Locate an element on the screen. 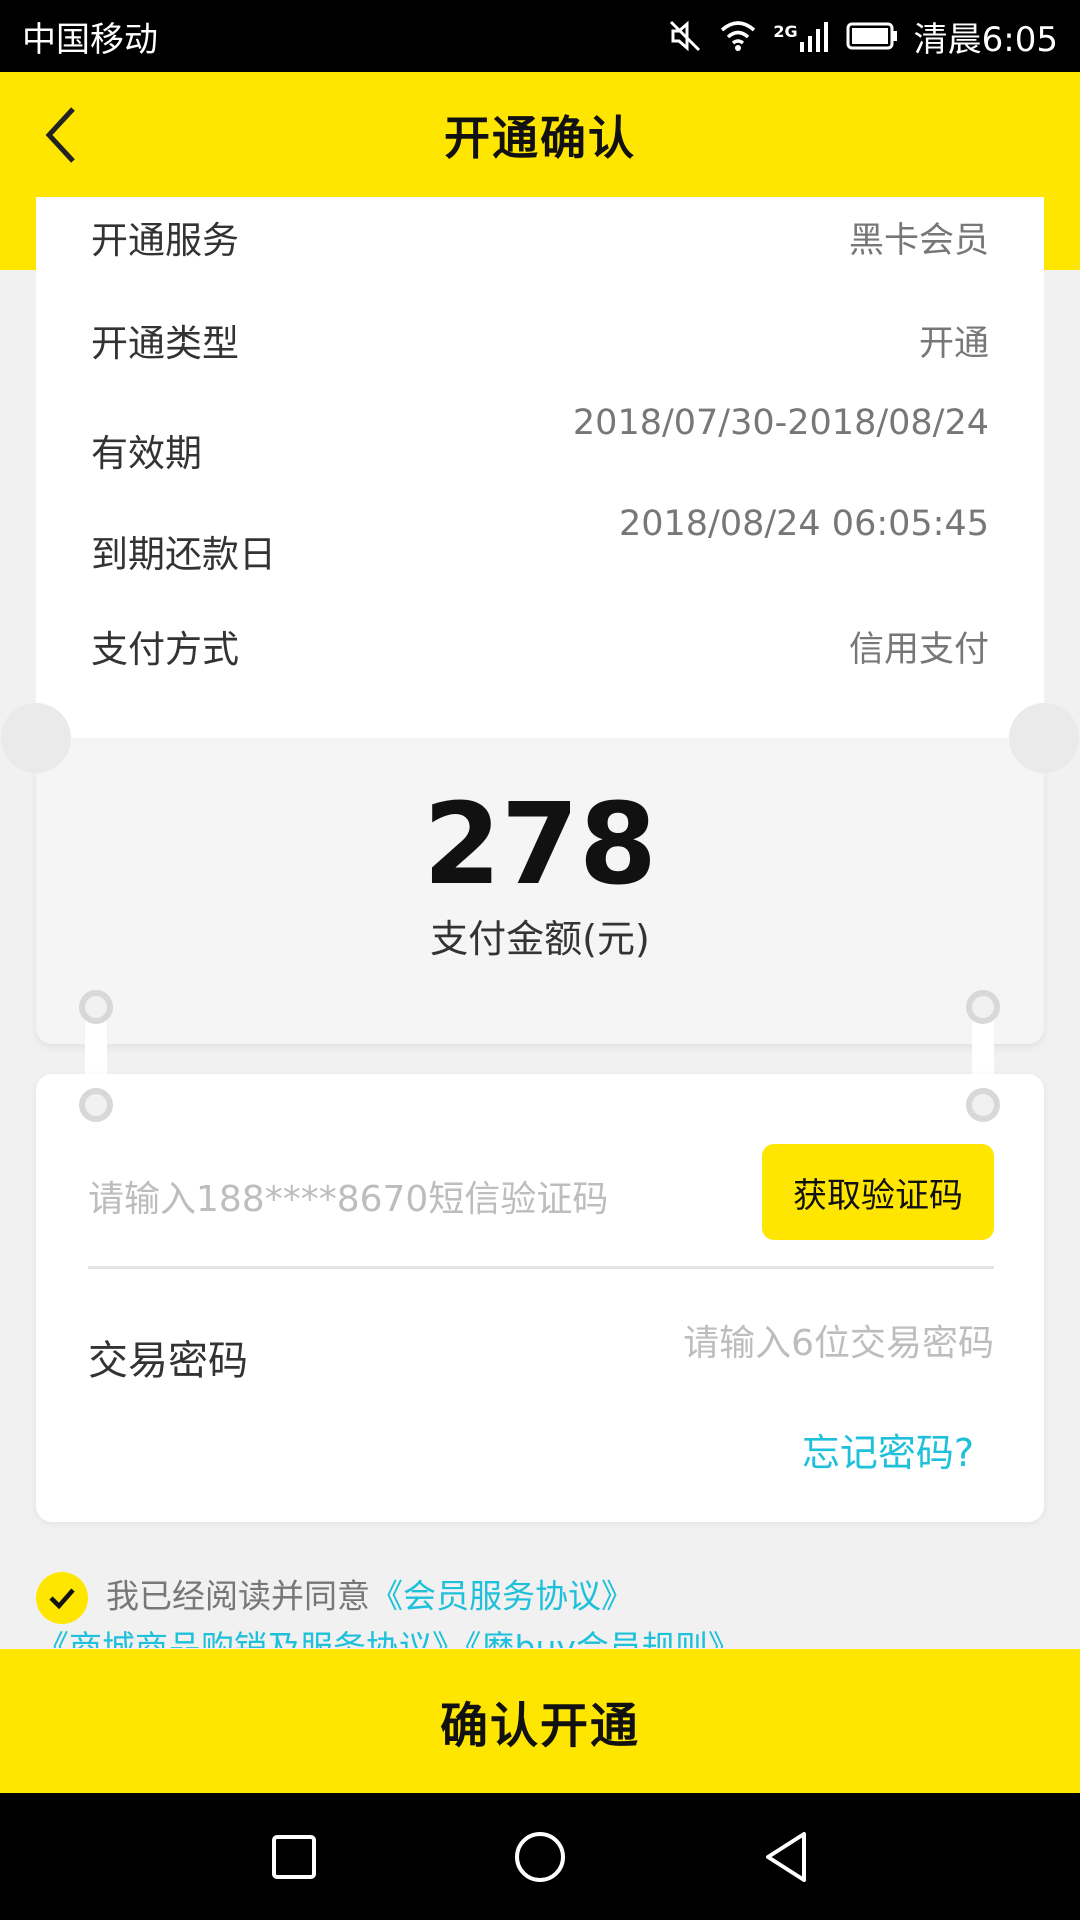 The height and width of the screenshot is (1920, 1080). sms-code-input is located at coordinates (408, 1199).